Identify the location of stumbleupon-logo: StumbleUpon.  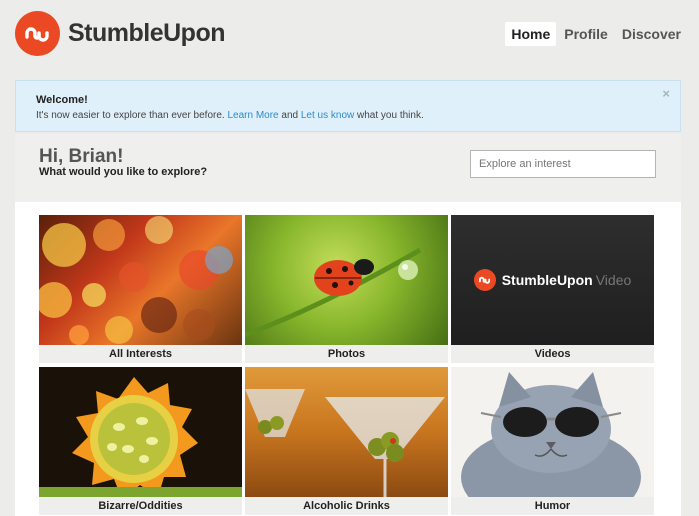
(120, 33).